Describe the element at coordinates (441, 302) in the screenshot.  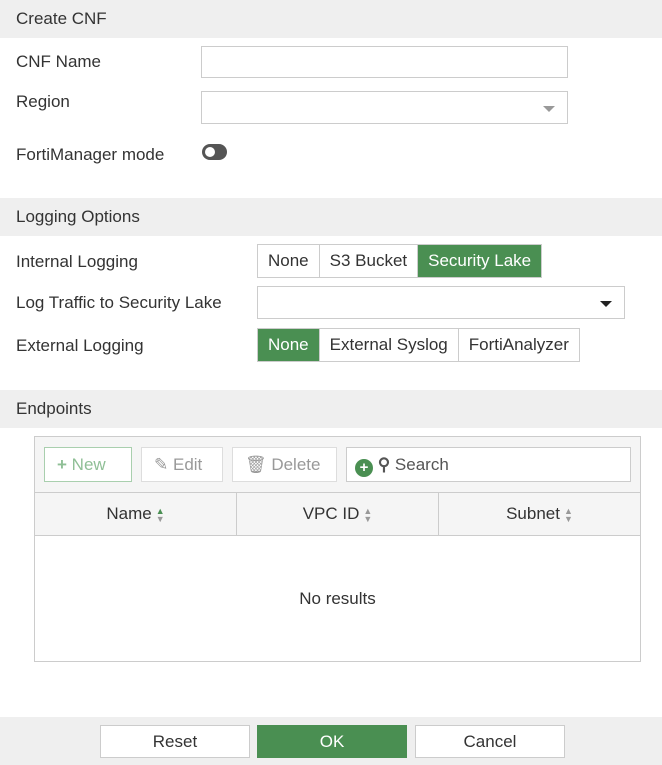
I see `log-traffic-select` at that location.